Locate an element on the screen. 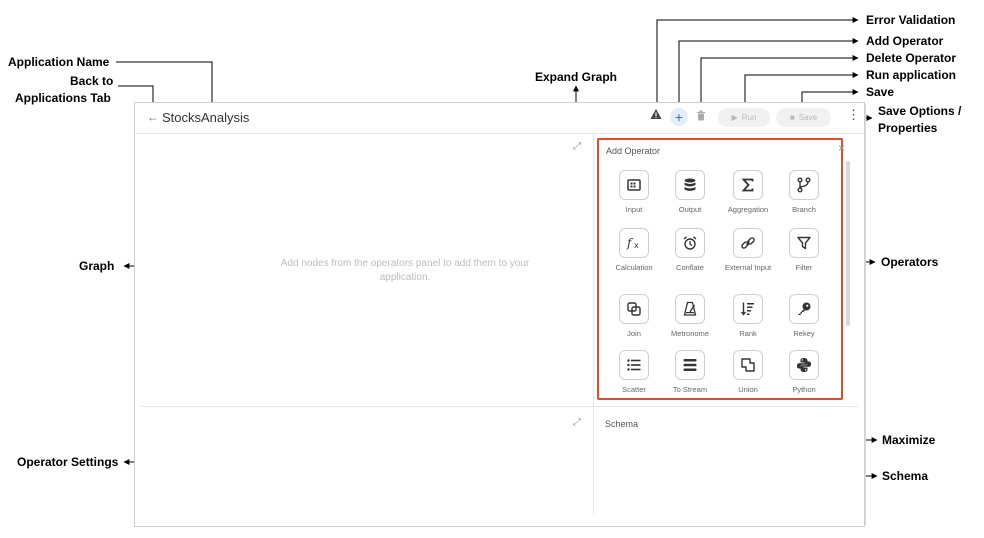  operator-python: Python is located at coordinates (804, 372).